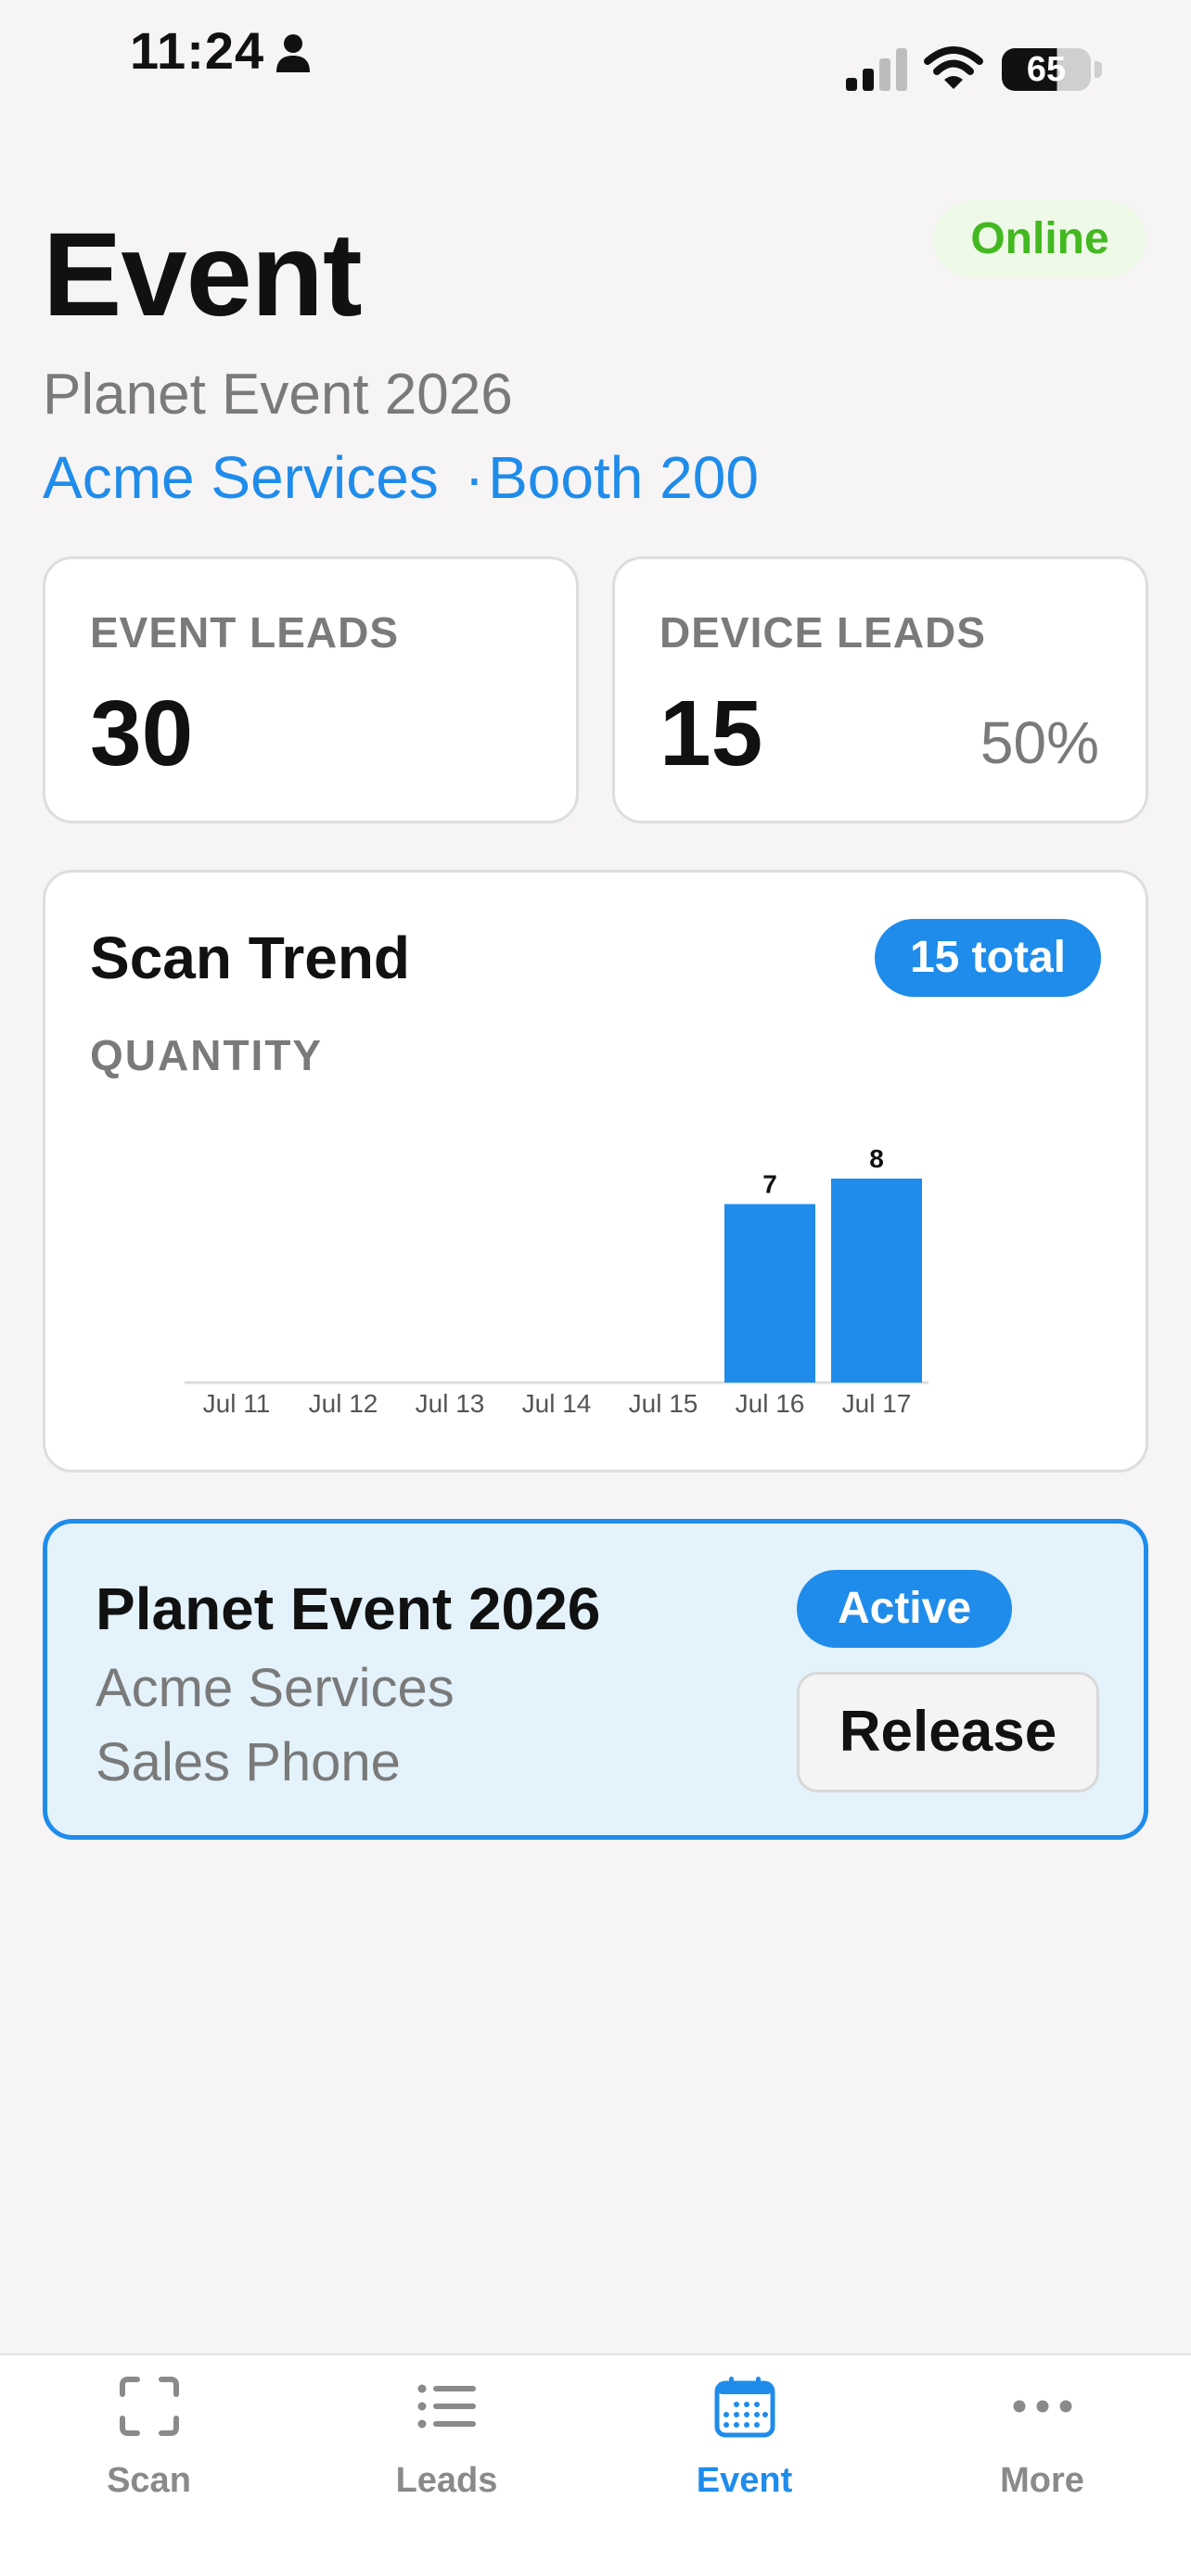 This screenshot has width=1191, height=2576. I want to click on tab-more: More, so click(1042, 2448).